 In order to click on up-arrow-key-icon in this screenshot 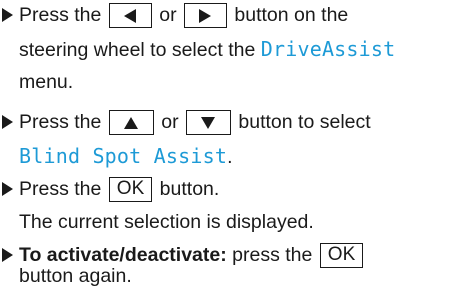, I will do `click(131, 123)`.